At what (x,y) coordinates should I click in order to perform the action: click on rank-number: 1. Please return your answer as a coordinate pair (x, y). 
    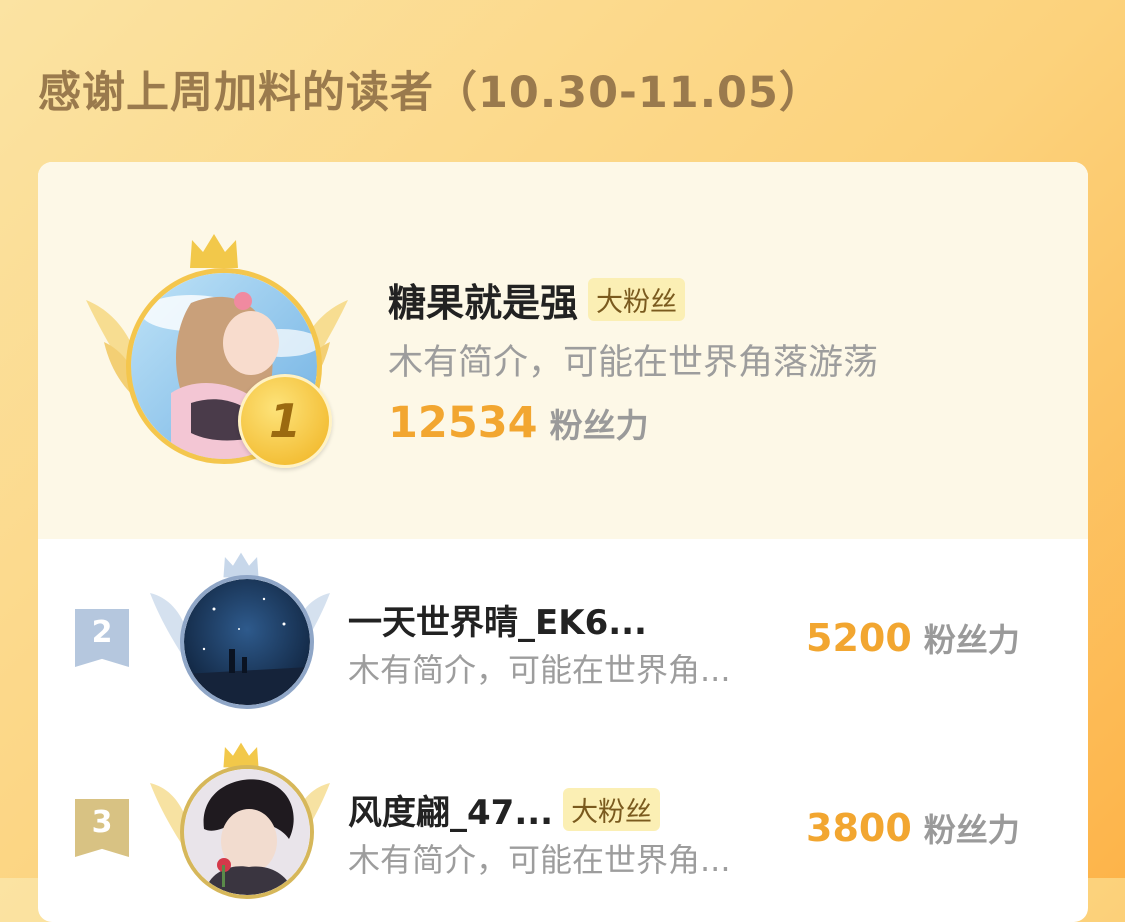
    Looking at the image, I should click on (284, 421).